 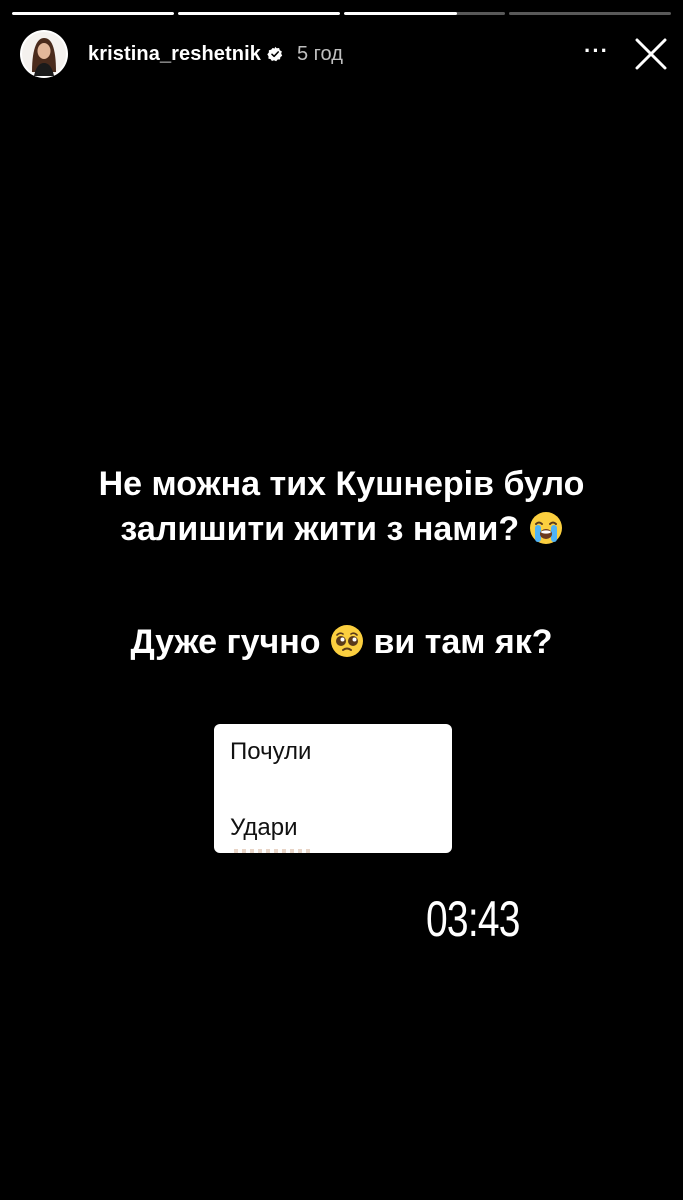 I want to click on story-header: kristina_reshetnik 5 год ···, so click(x=345, y=54).